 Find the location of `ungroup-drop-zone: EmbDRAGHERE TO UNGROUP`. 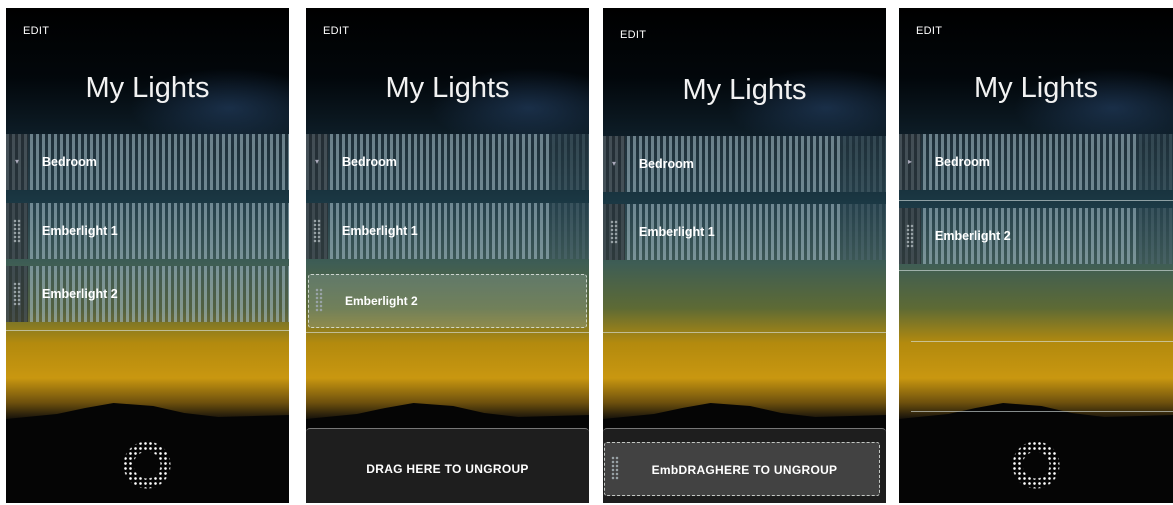

ungroup-drop-zone: EmbDRAGHERE TO UNGROUP is located at coordinates (744, 465).